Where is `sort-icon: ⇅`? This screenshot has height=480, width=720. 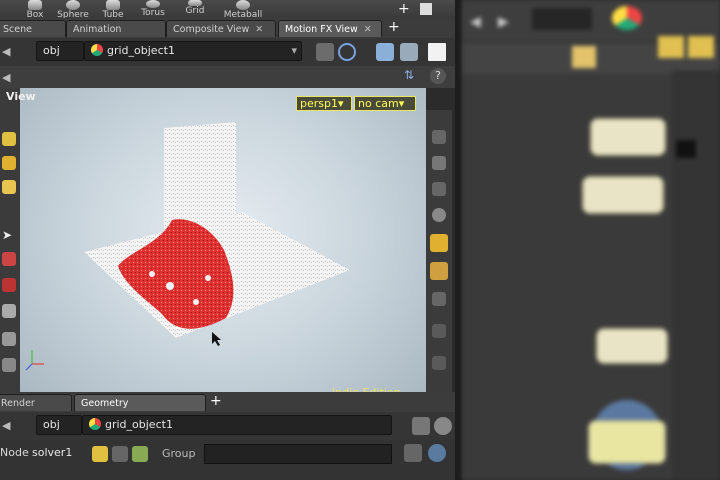
sort-icon: ⇅ is located at coordinates (413, 77).